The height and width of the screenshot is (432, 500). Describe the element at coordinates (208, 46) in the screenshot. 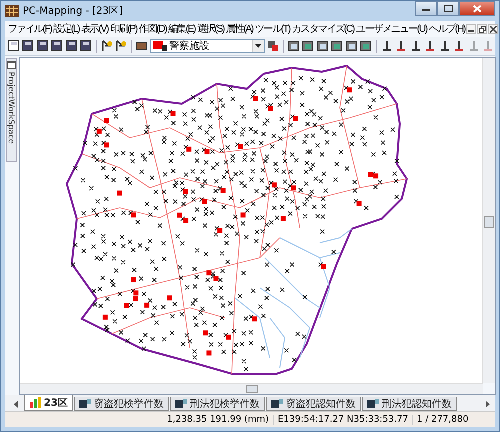

I see `layer-dropdown: 警察施設` at that location.